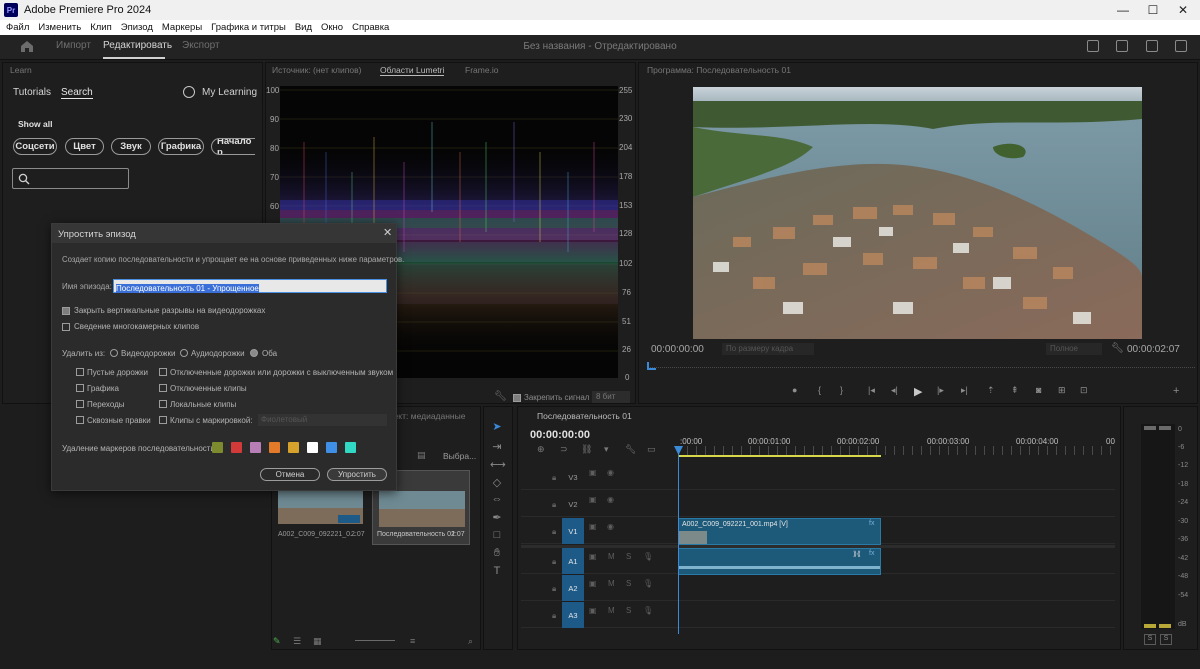  I want to click on vr-icon: ⊡, so click(1084, 390).